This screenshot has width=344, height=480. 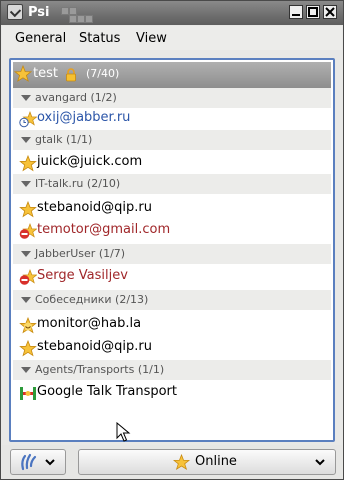 What do you see at coordinates (71, 75) in the screenshot?
I see `lock-icon` at bounding box center [71, 75].